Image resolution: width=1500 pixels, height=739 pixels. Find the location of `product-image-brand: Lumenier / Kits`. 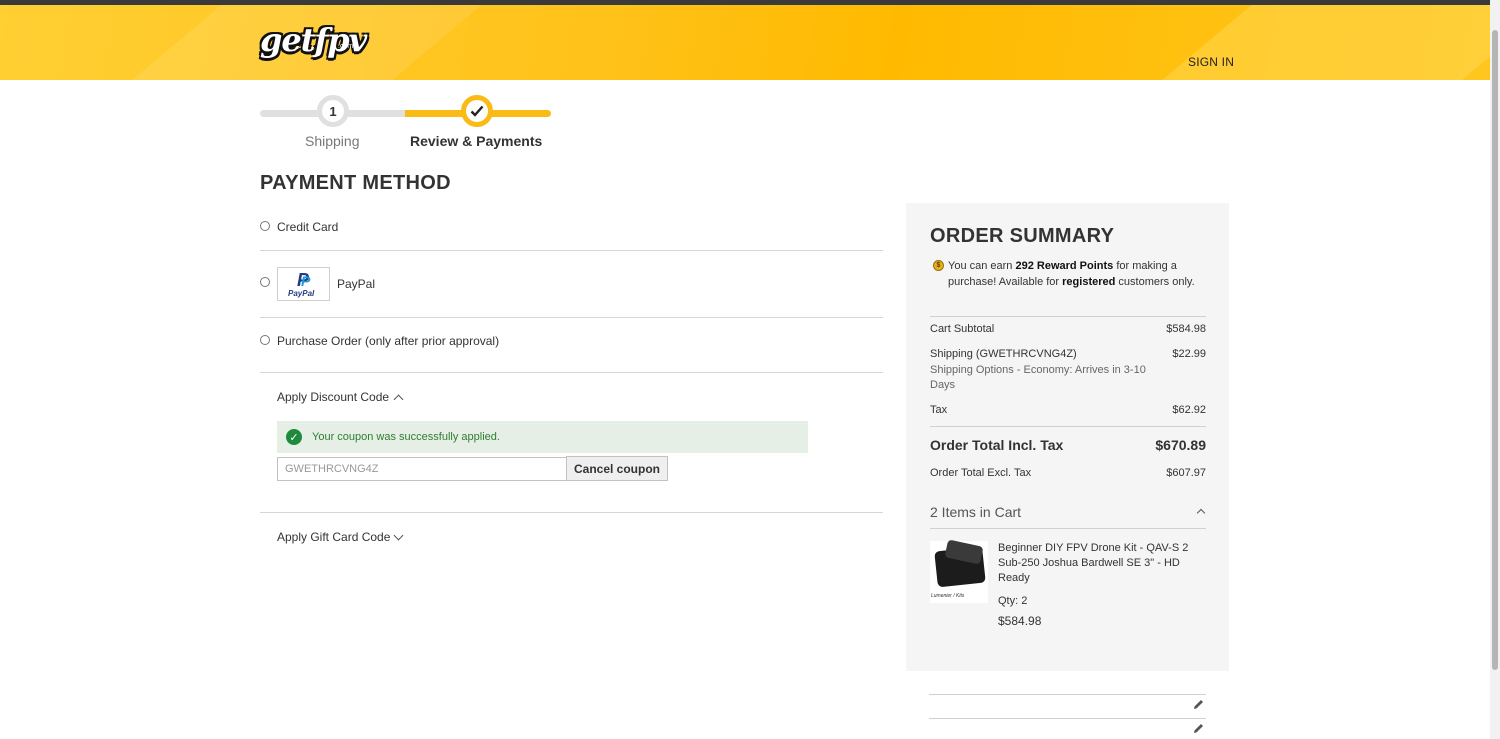

product-image-brand: Lumenier / Kits is located at coordinates (948, 596).